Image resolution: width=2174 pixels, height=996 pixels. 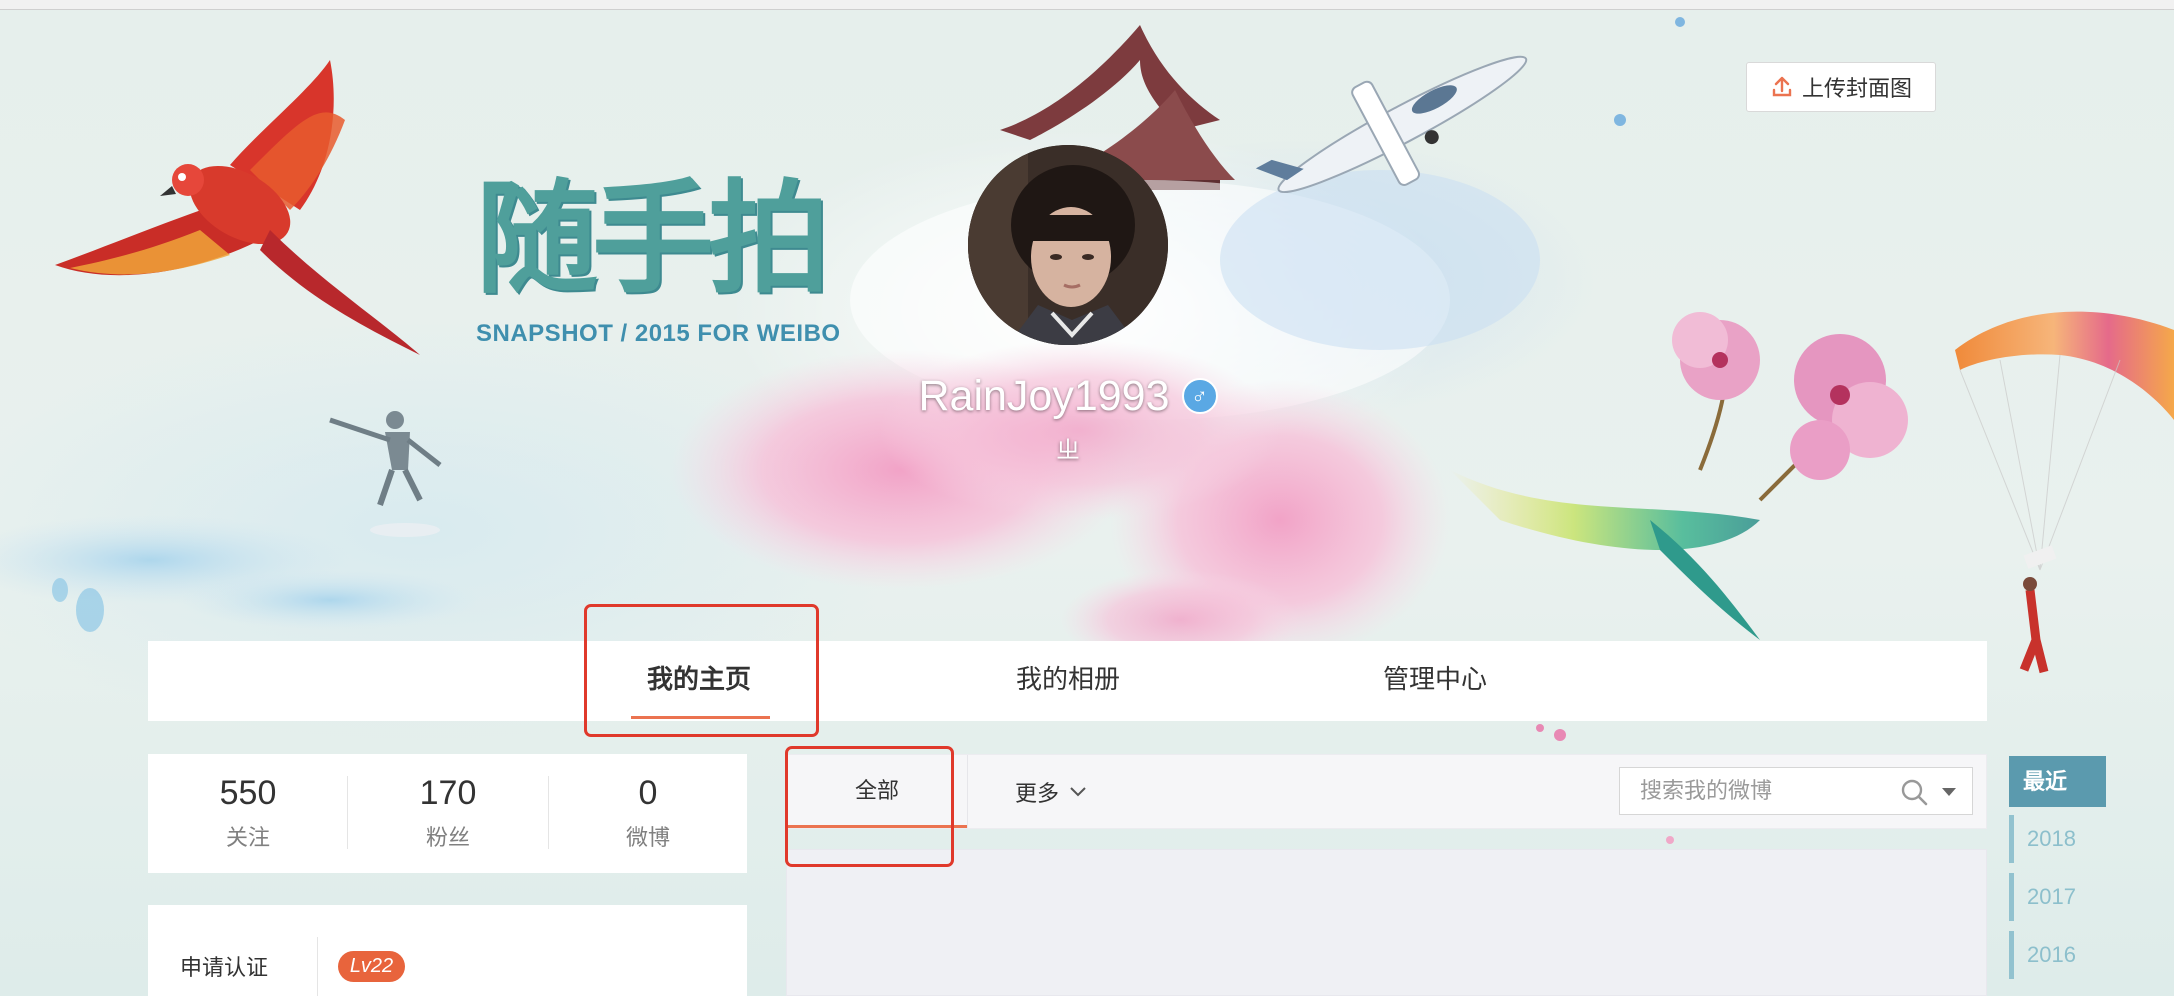 I want to click on browser-top-strip, so click(x=1087, y=5).